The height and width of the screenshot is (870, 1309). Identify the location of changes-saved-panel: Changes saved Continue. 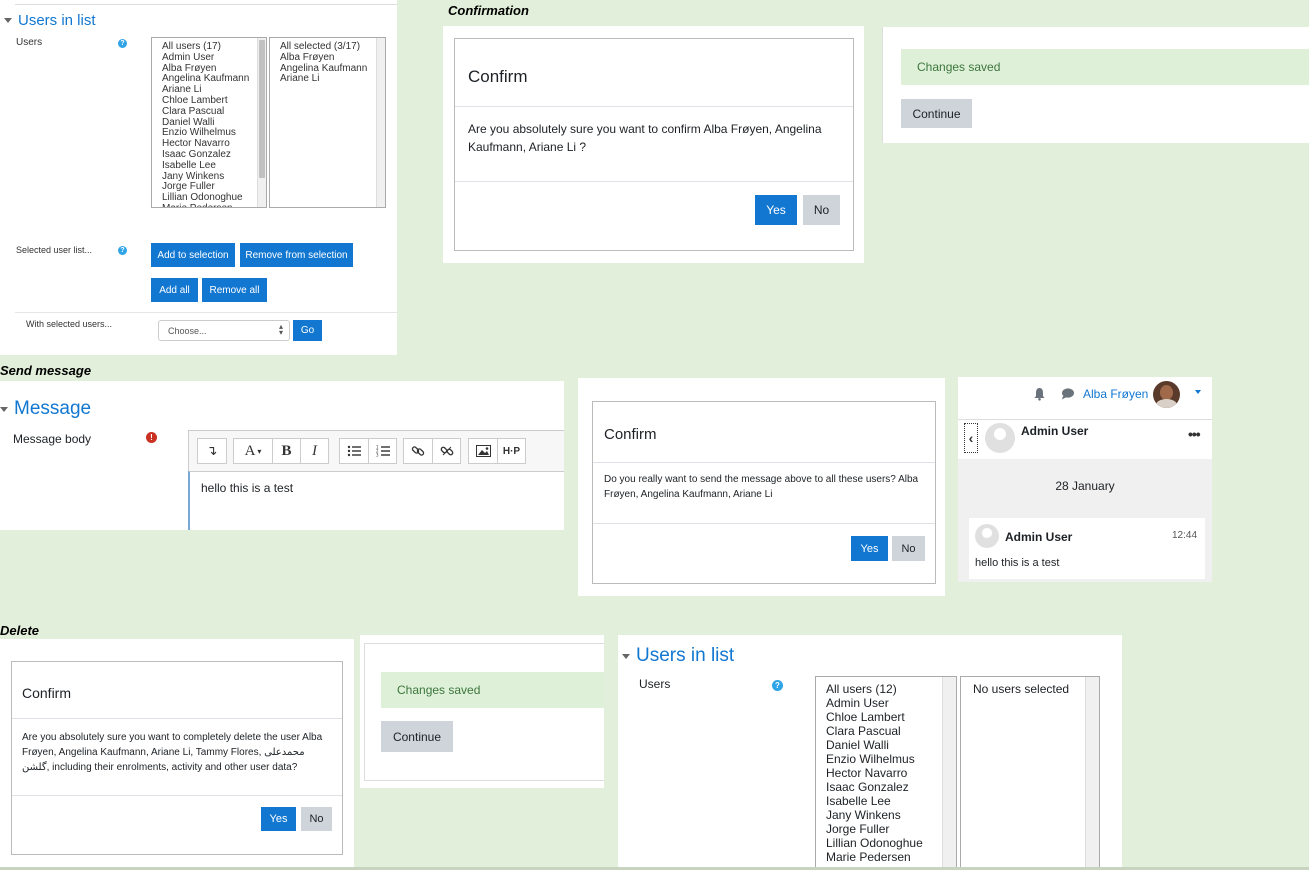
(1095, 85).